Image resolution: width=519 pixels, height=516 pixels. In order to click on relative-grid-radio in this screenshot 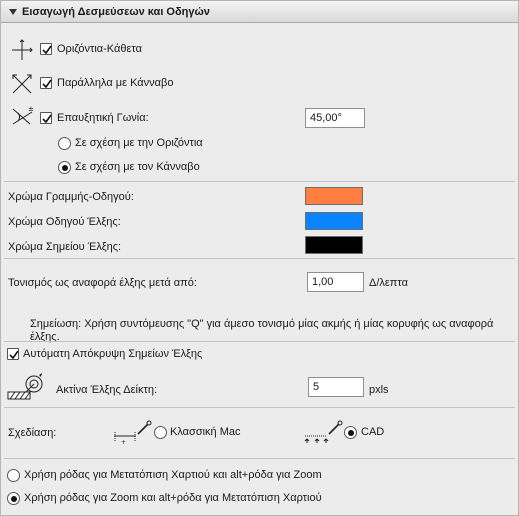, I will do `click(64, 167)`.